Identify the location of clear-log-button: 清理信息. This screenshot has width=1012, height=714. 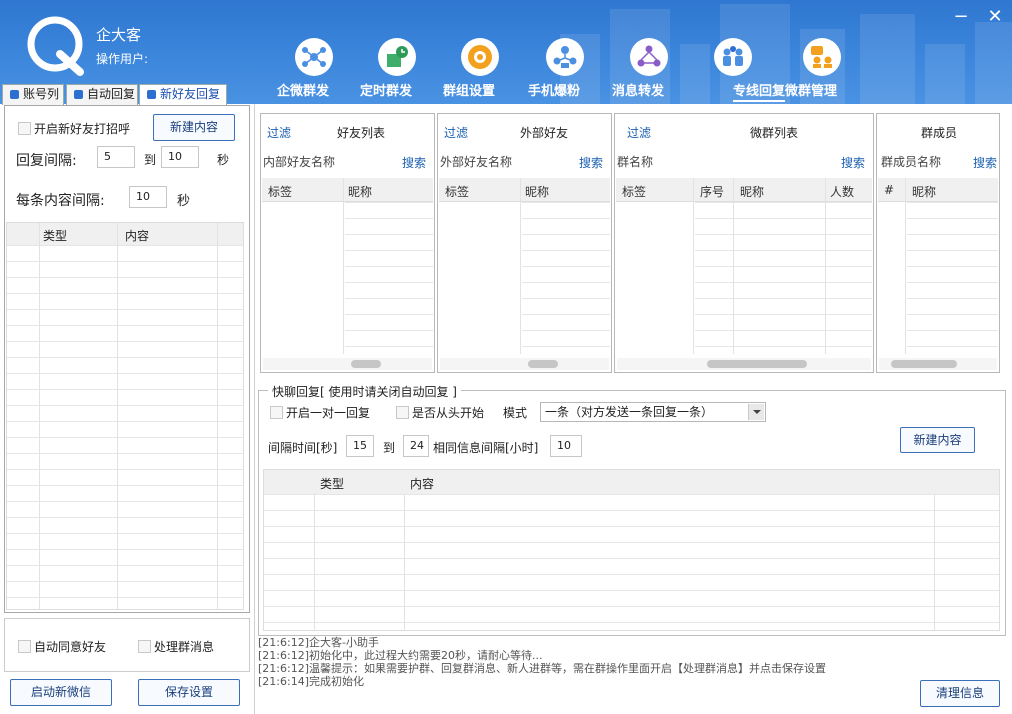
(960, 693).